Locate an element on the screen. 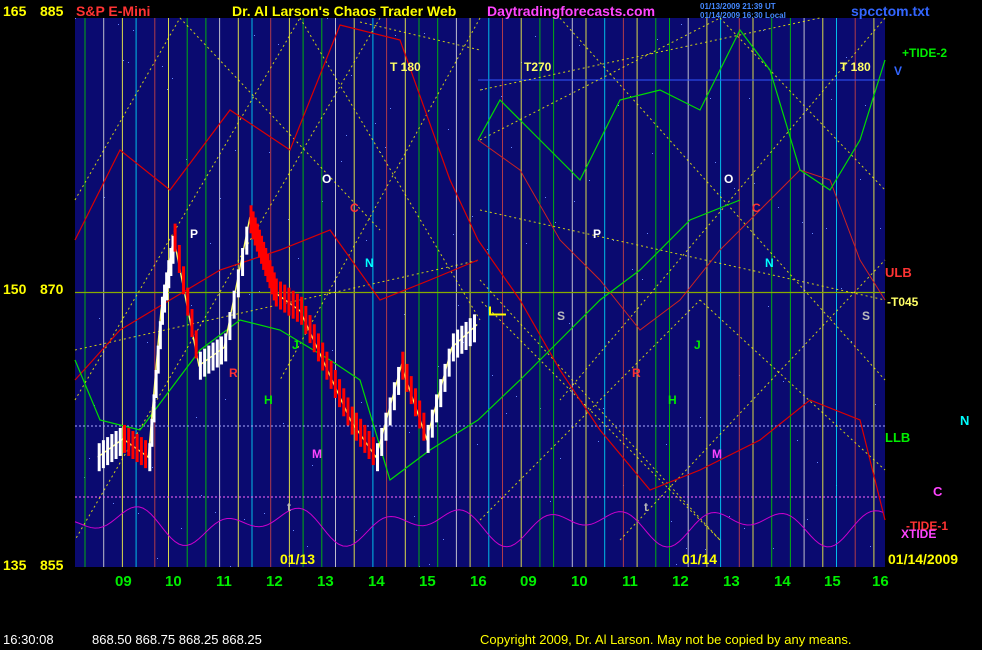 The height and width of the screenshot is (650, 982). date-label-0113: 01/13 is located at coordinates (298, 559).